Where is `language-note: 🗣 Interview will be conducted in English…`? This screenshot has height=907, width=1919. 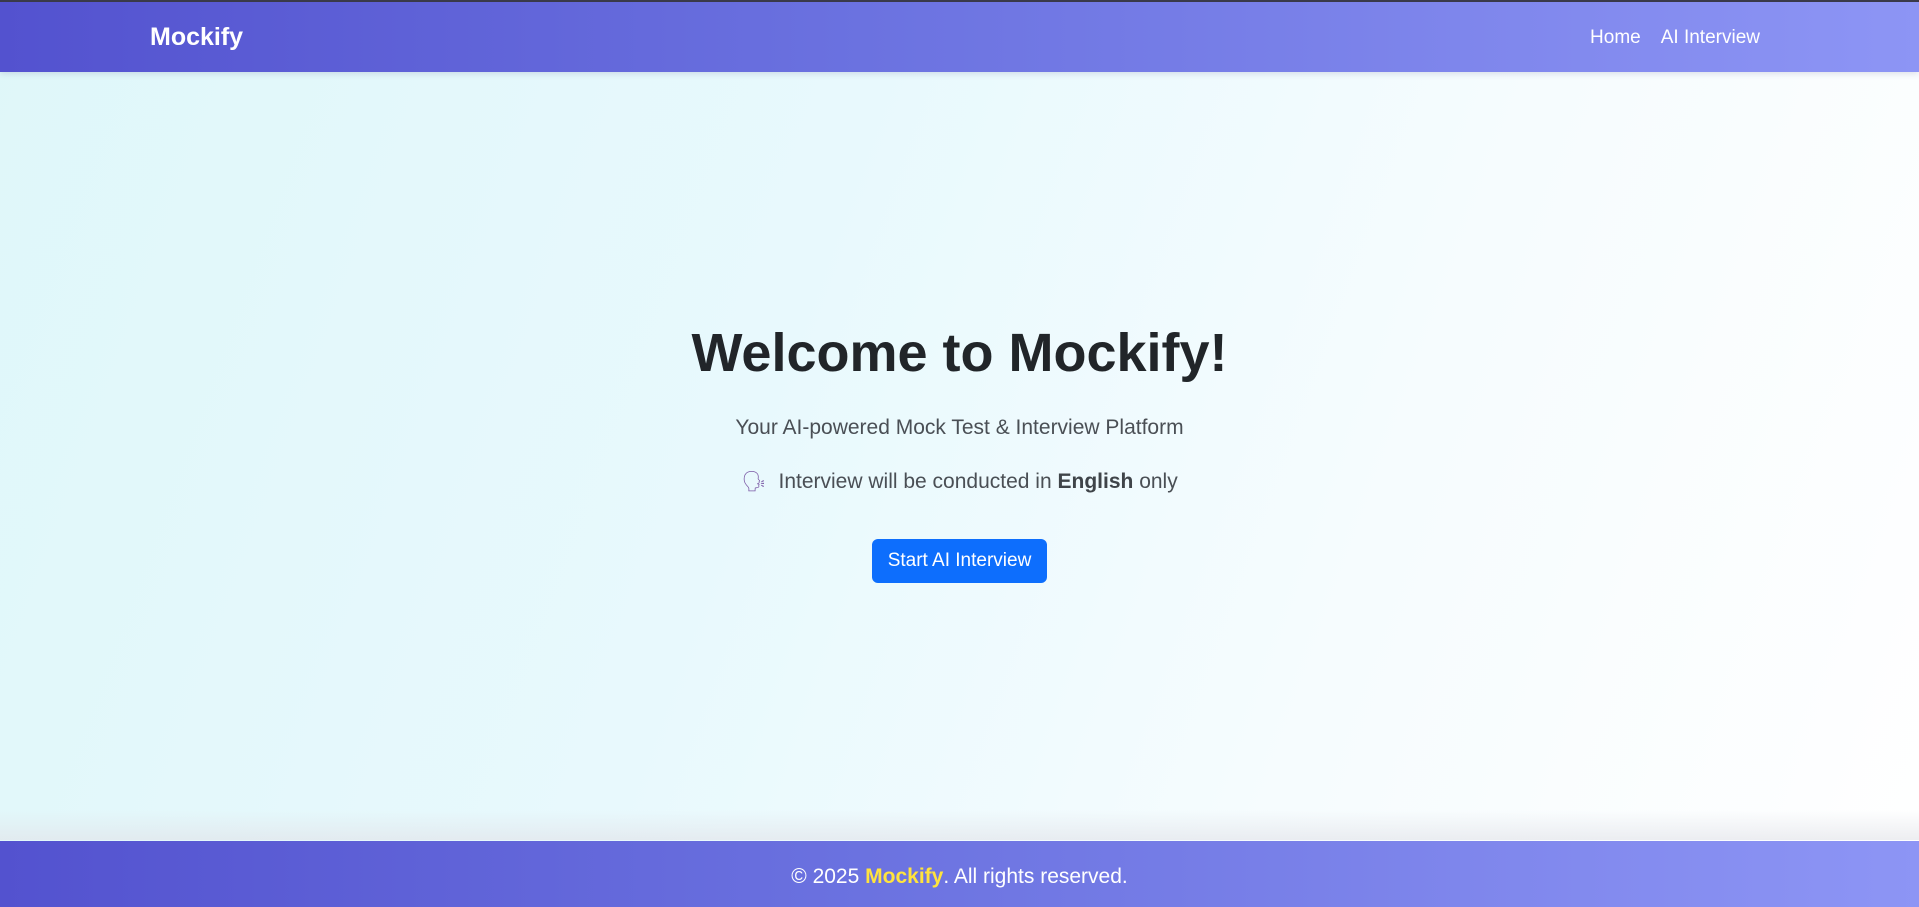 language-note: 🗣 Interview will be conducted in English… is located at coordinates (959, 481).